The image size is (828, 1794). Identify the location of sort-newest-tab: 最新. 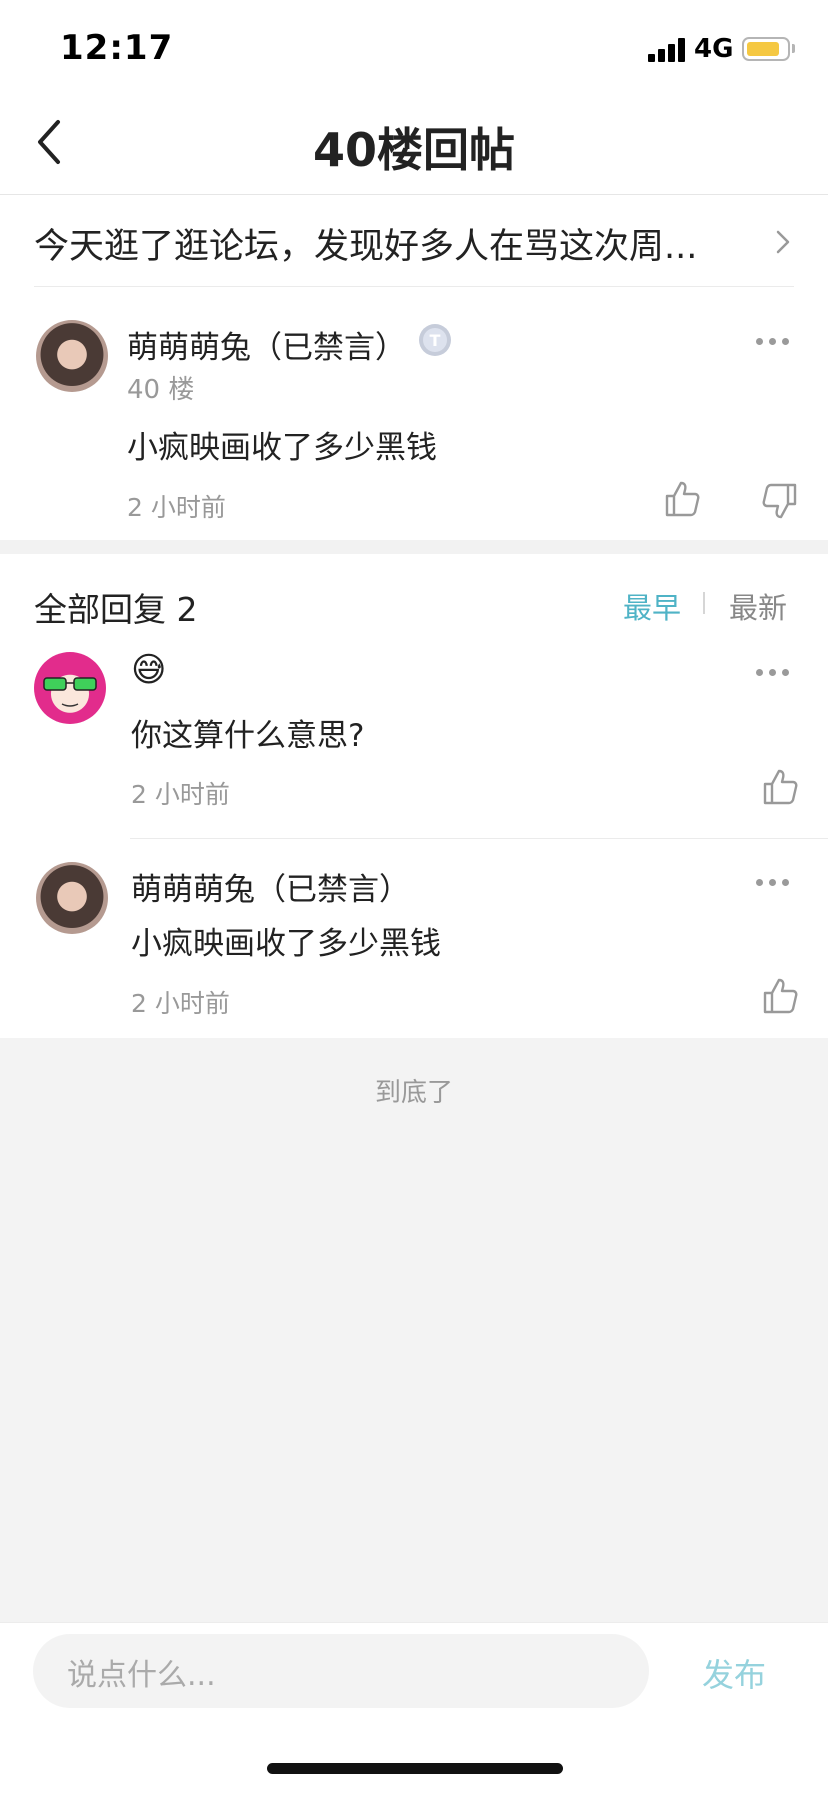
(758, 606).